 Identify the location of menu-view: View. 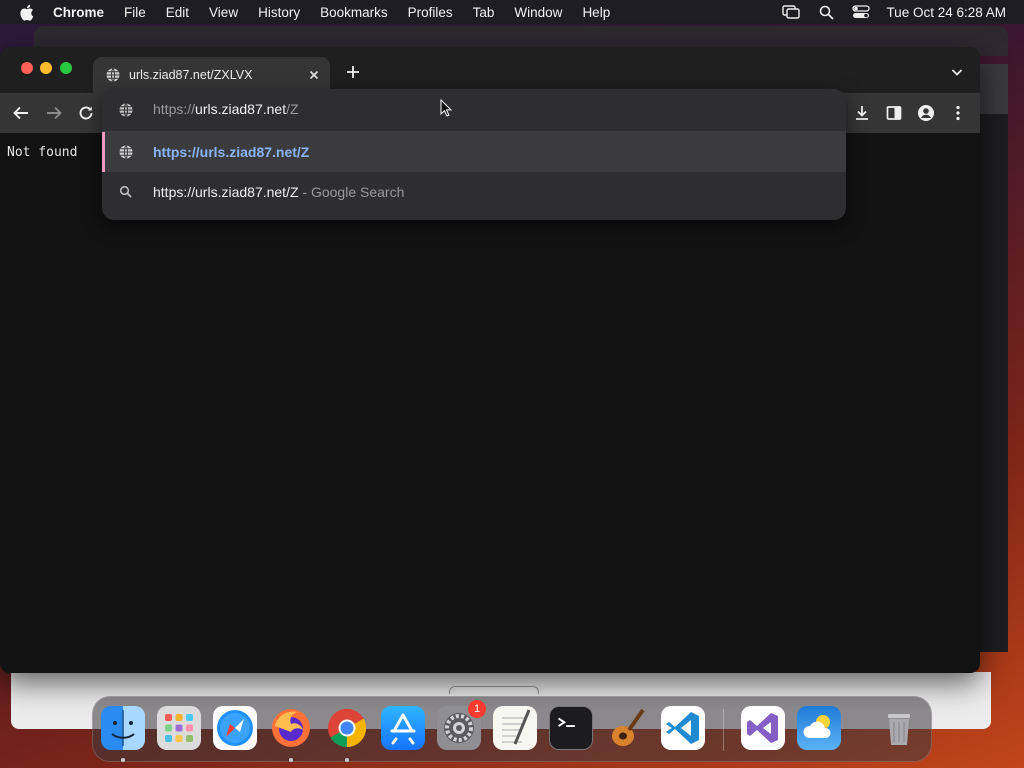
(223, 12).